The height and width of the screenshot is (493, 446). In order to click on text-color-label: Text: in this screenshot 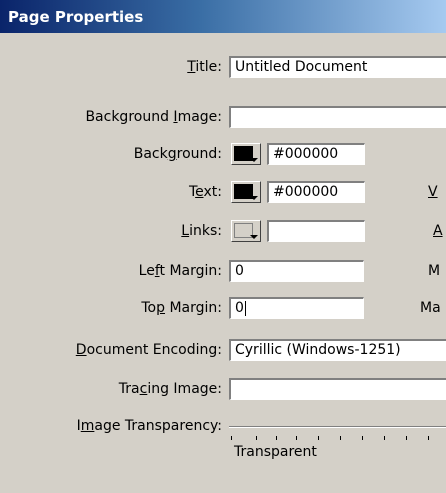, I will do `click(205, 192)`.